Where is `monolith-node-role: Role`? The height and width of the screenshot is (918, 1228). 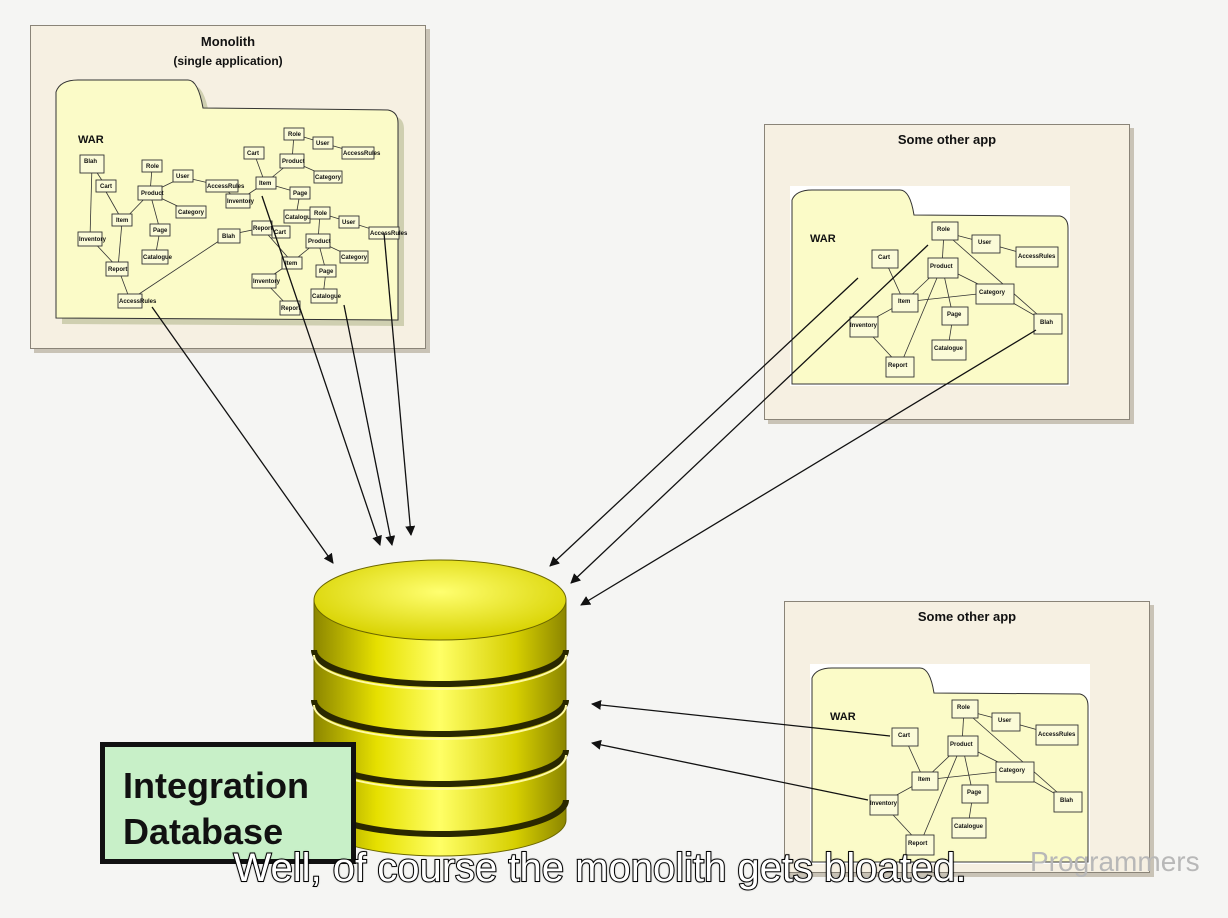 monolith-node-role: Role is located at coordinates (152, 166).